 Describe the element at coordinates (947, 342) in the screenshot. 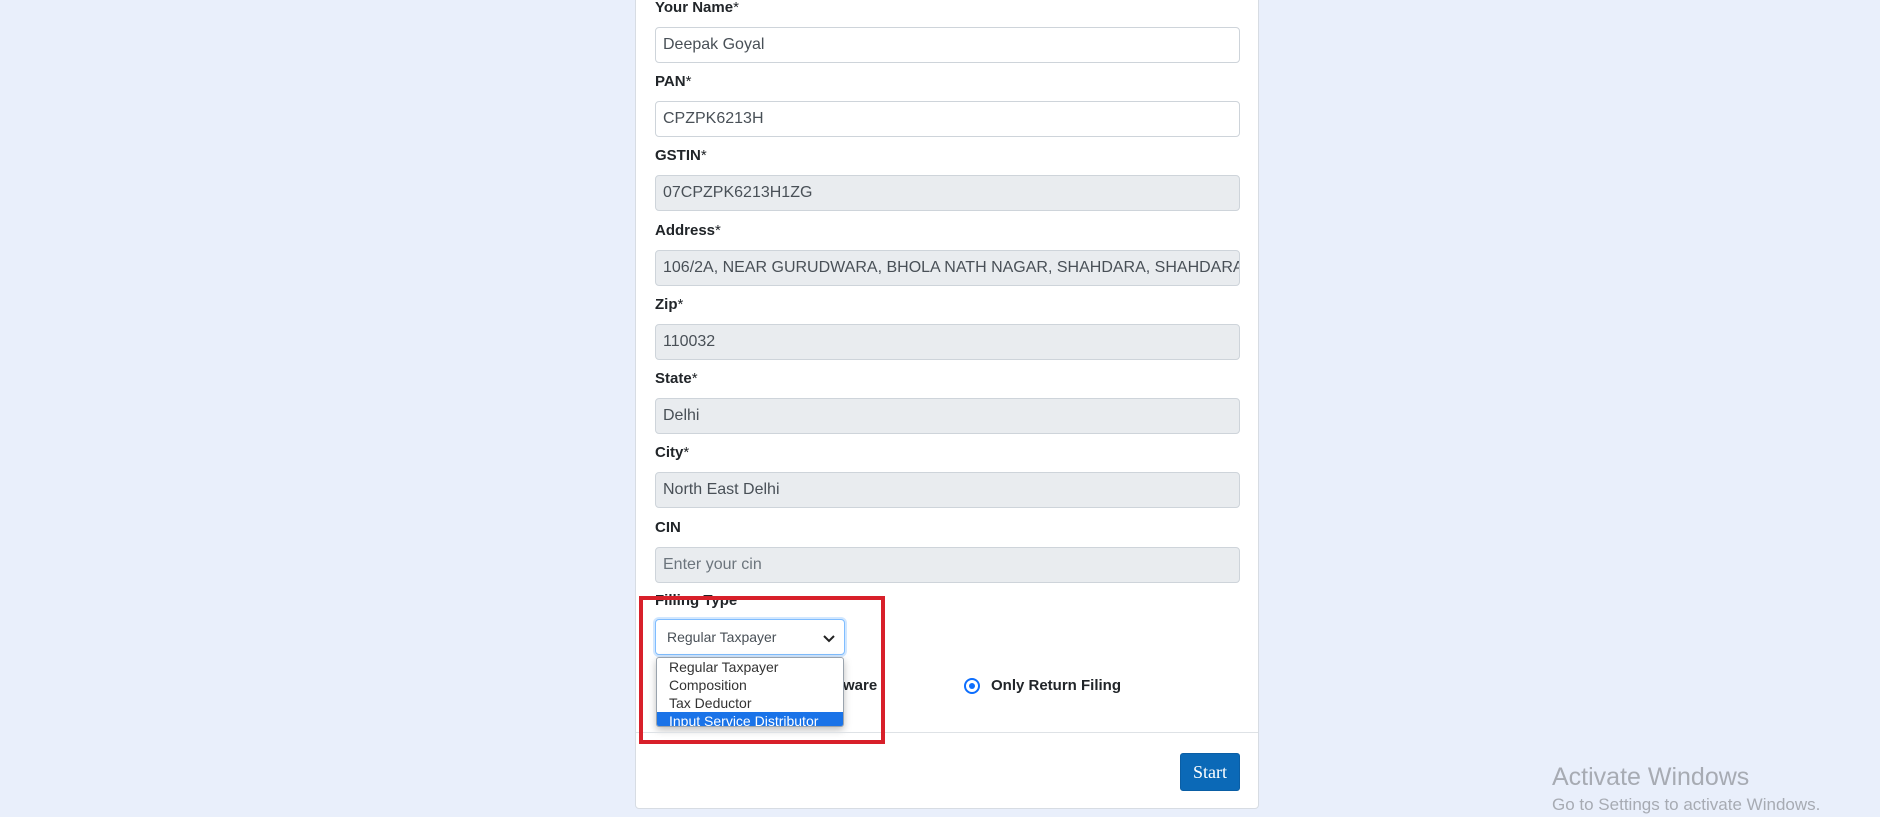

I see `zip-input: 110032` at that location.